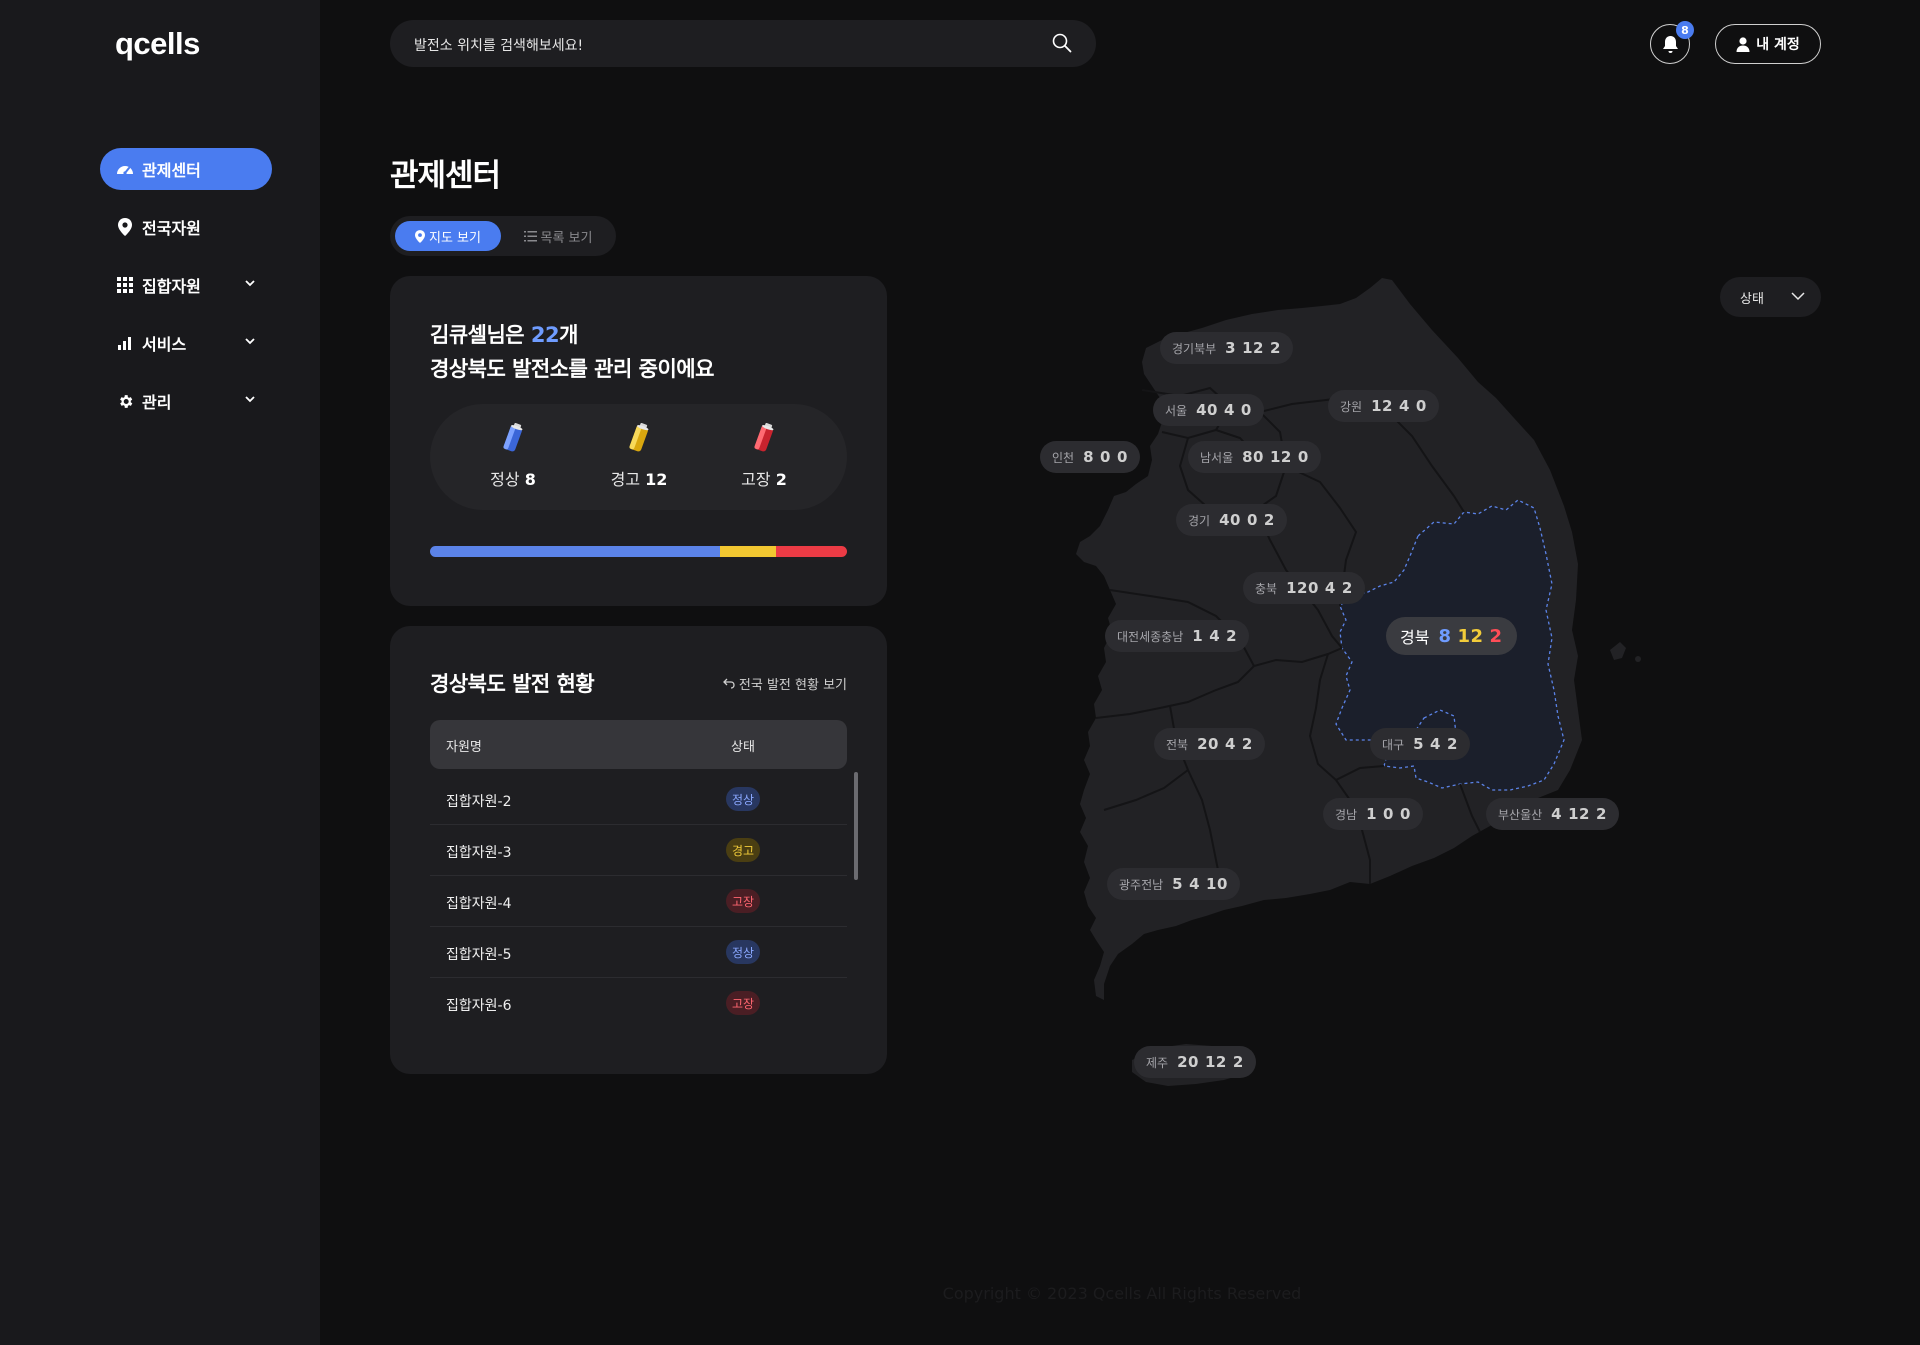  What do you see at coordinates (1254, 457) in the screenshot?
I see `map-region-label-south-seoul: 남서울 80 12 0` at bounding box center [1254, 457].